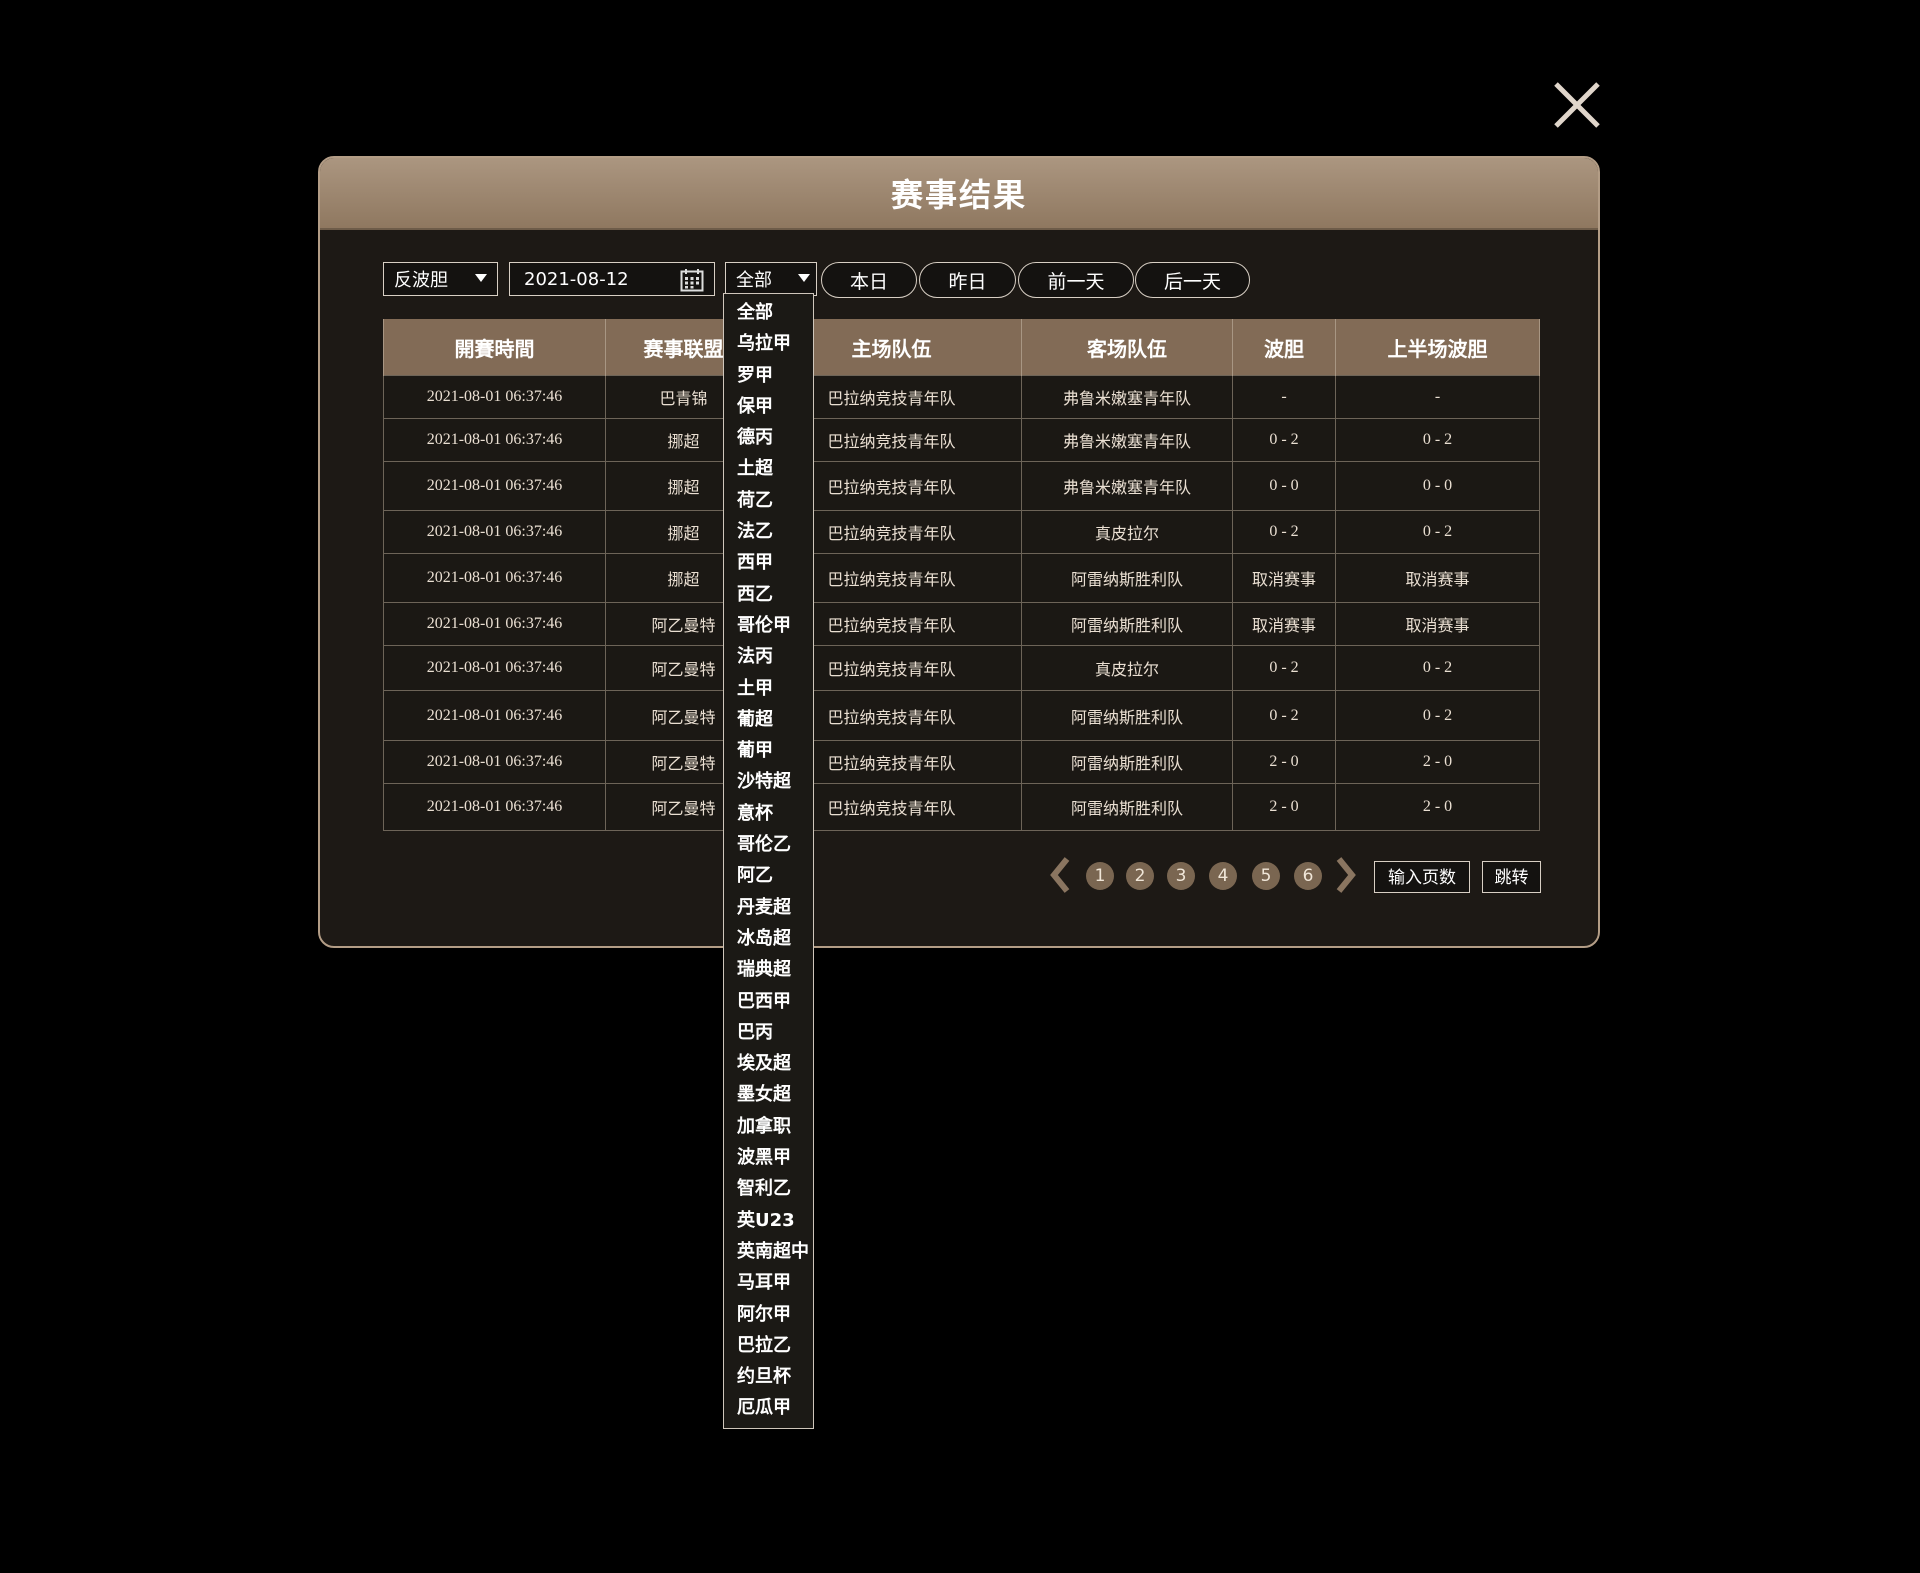  What do you see at coordinates (1437, 668) in the screenshot?
I see `cell-half-score: 0 - 2` at bounding box center [1437, 668].